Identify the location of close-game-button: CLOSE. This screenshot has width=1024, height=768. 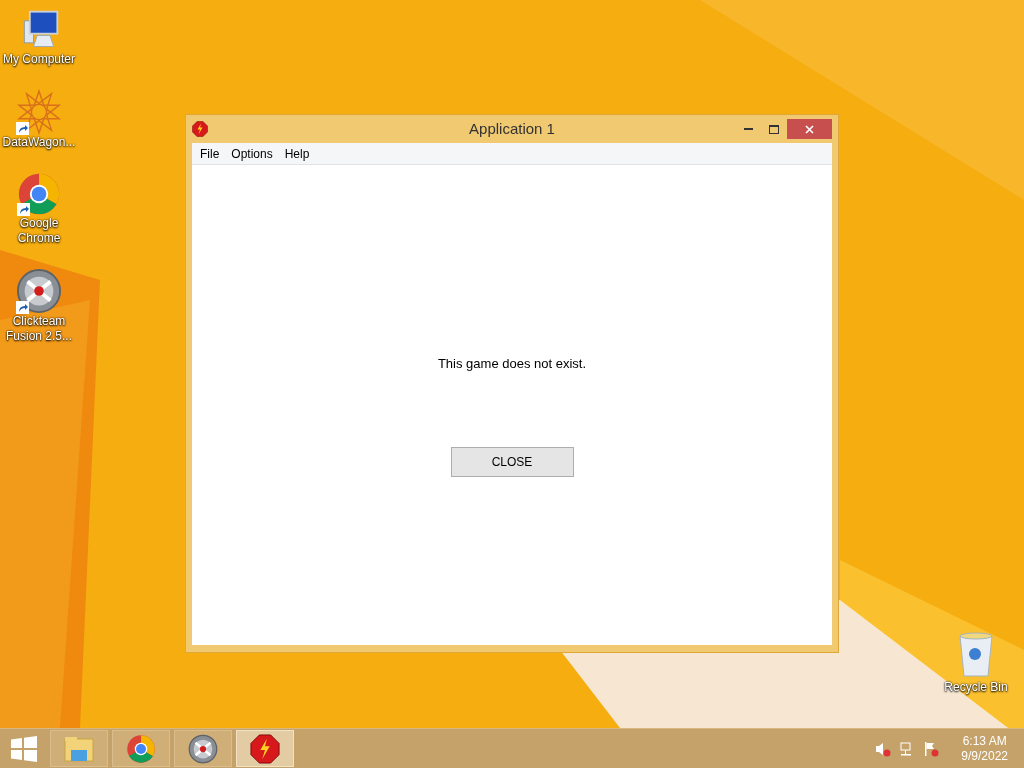
(512, 461).